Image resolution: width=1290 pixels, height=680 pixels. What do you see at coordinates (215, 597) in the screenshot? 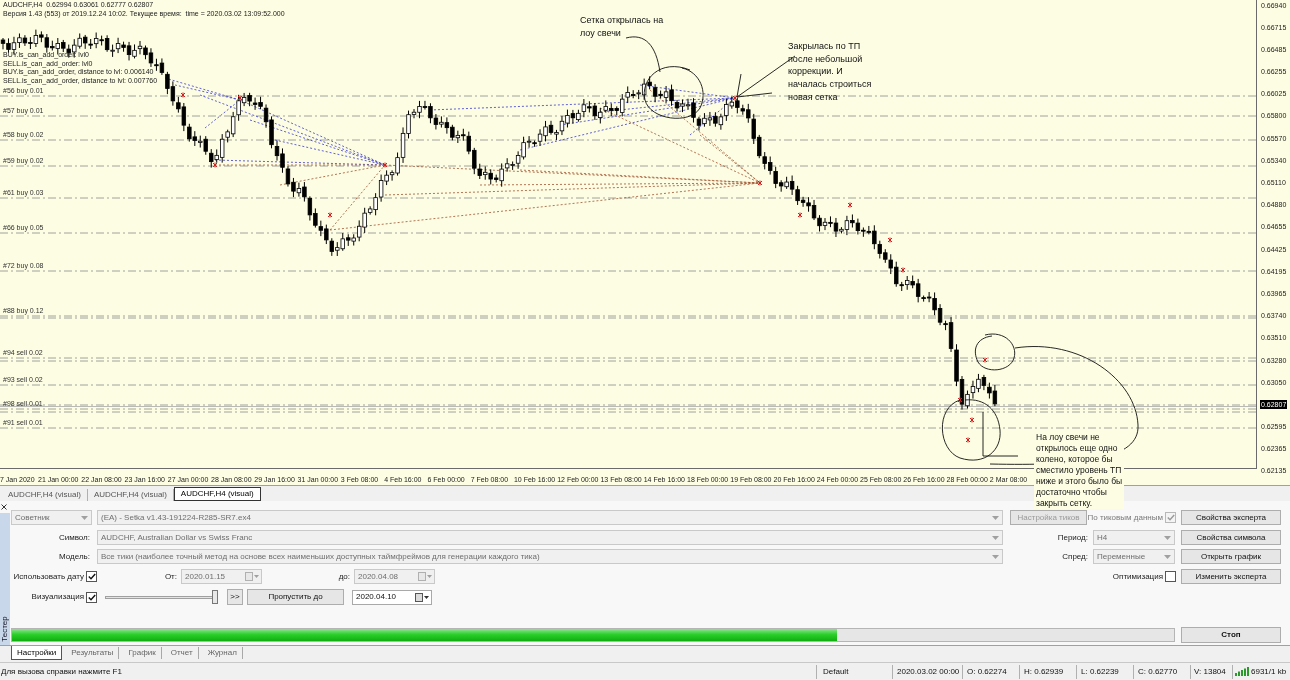
I see `speed-slider-thumb` at bounding box center [215, 597].